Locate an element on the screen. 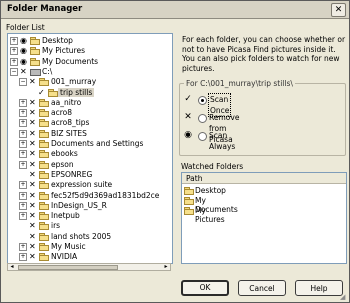 The image size is (350, 303). folder-tree-row: + ✕ InDesign_US_R is located at coordinates (90, 205).